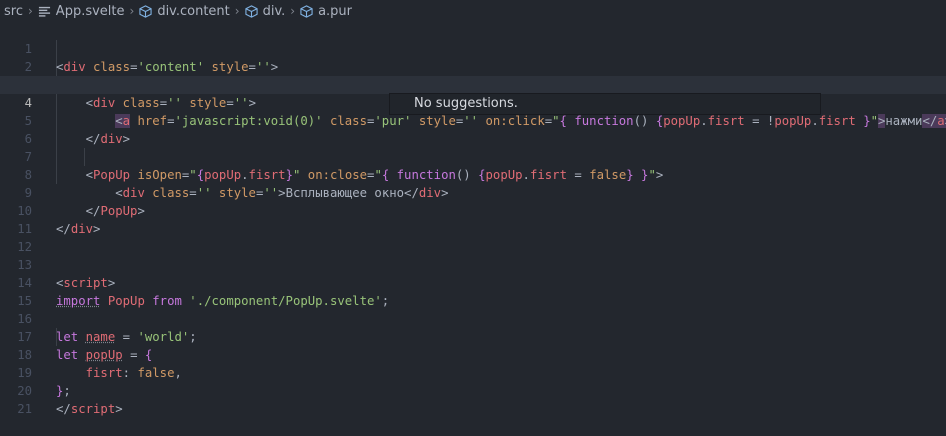 Image resolution: width=946 pixels, height=436 pixels. I want to click on breadcrumb-item-div: div., so click(265, 11).